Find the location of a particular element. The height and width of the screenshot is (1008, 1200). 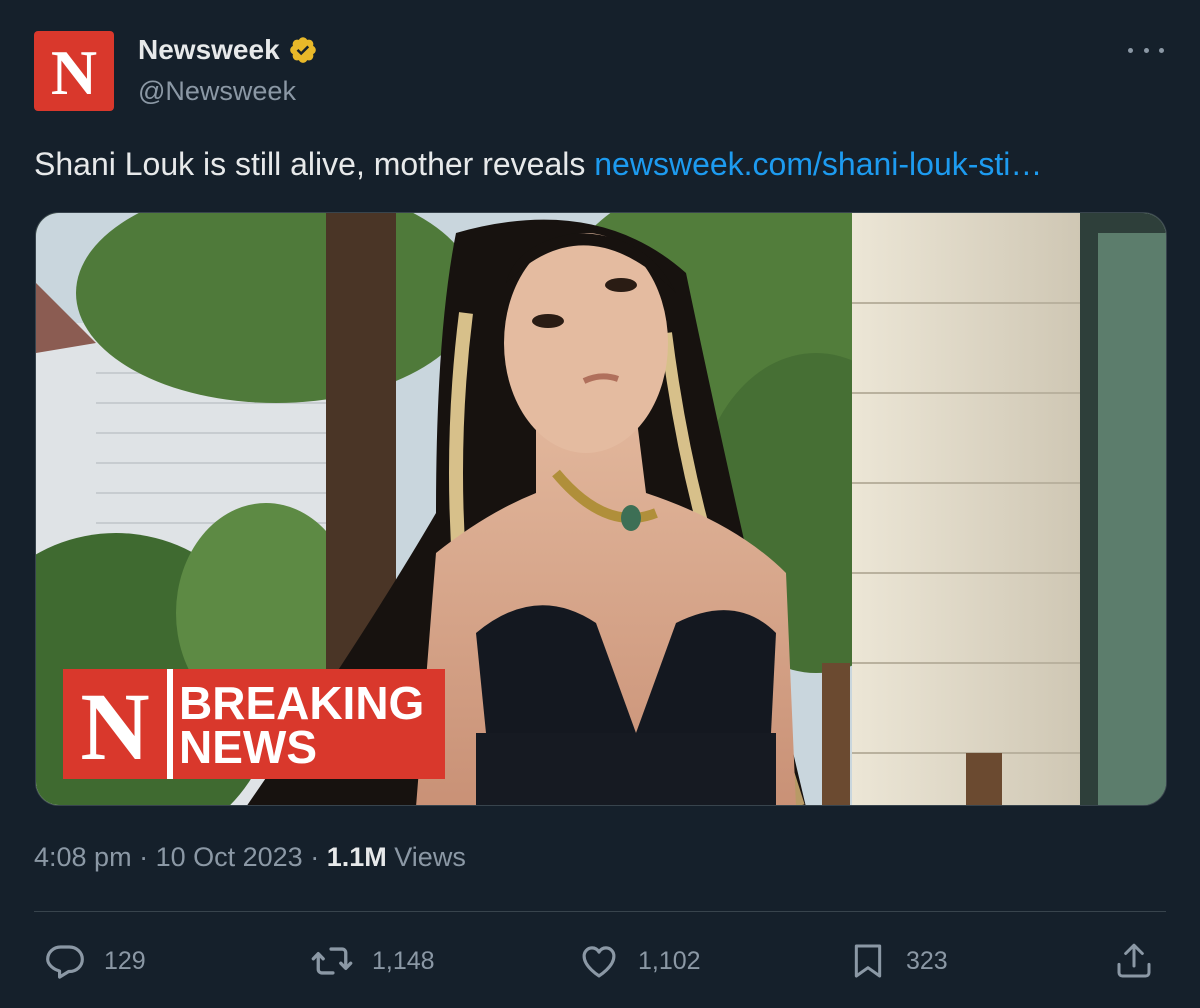

badge-text: BREAKING NEWS is located at coordinates (309, 724).